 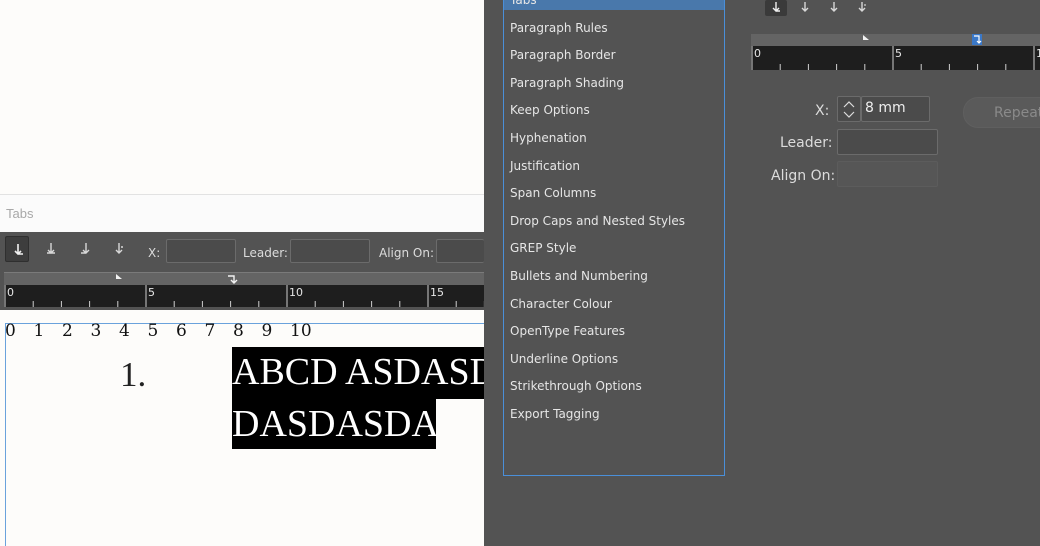 What do you see at coordinates (20, 213) in the screenshot?
I see `tabs-panel-title: Tabs` at bounding box center [20, 213].